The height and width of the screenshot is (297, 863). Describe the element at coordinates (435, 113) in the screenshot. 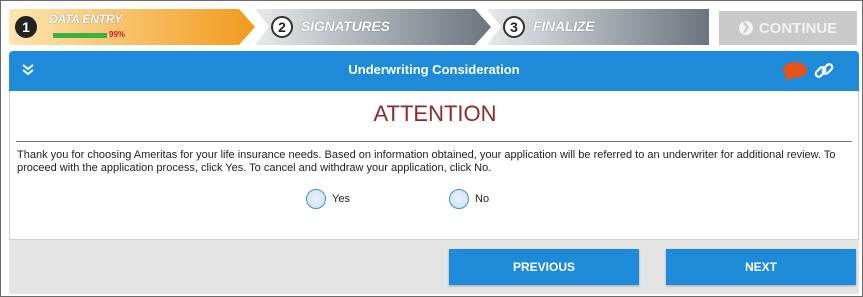

I see `attention-heading: ATTENTION` at that location.